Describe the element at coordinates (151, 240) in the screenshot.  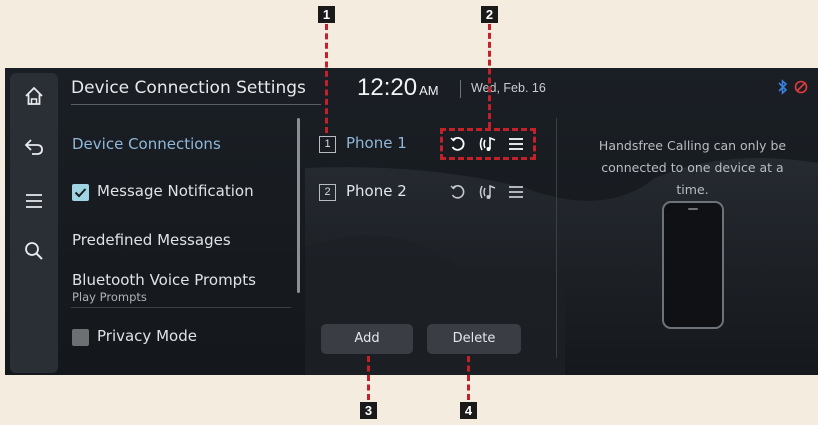
I see `menu-predefined-messages: Predefined Messages` at that location.